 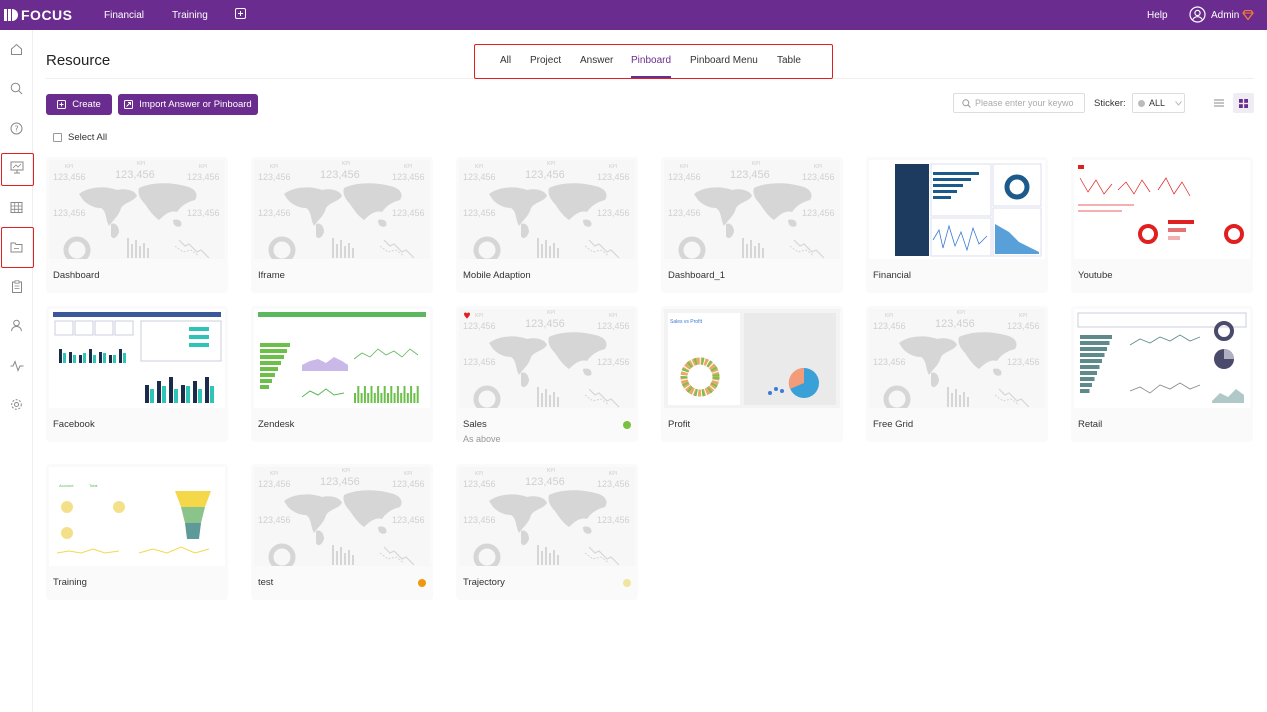 I want to click on pinboard-card: Facebook, so click(x=137, y=374).